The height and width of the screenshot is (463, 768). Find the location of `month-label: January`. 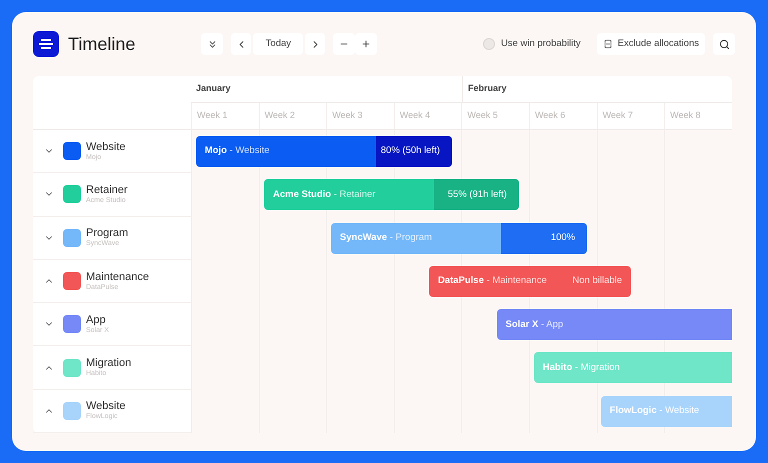

month-label: January is located at coordinates (213, 89).